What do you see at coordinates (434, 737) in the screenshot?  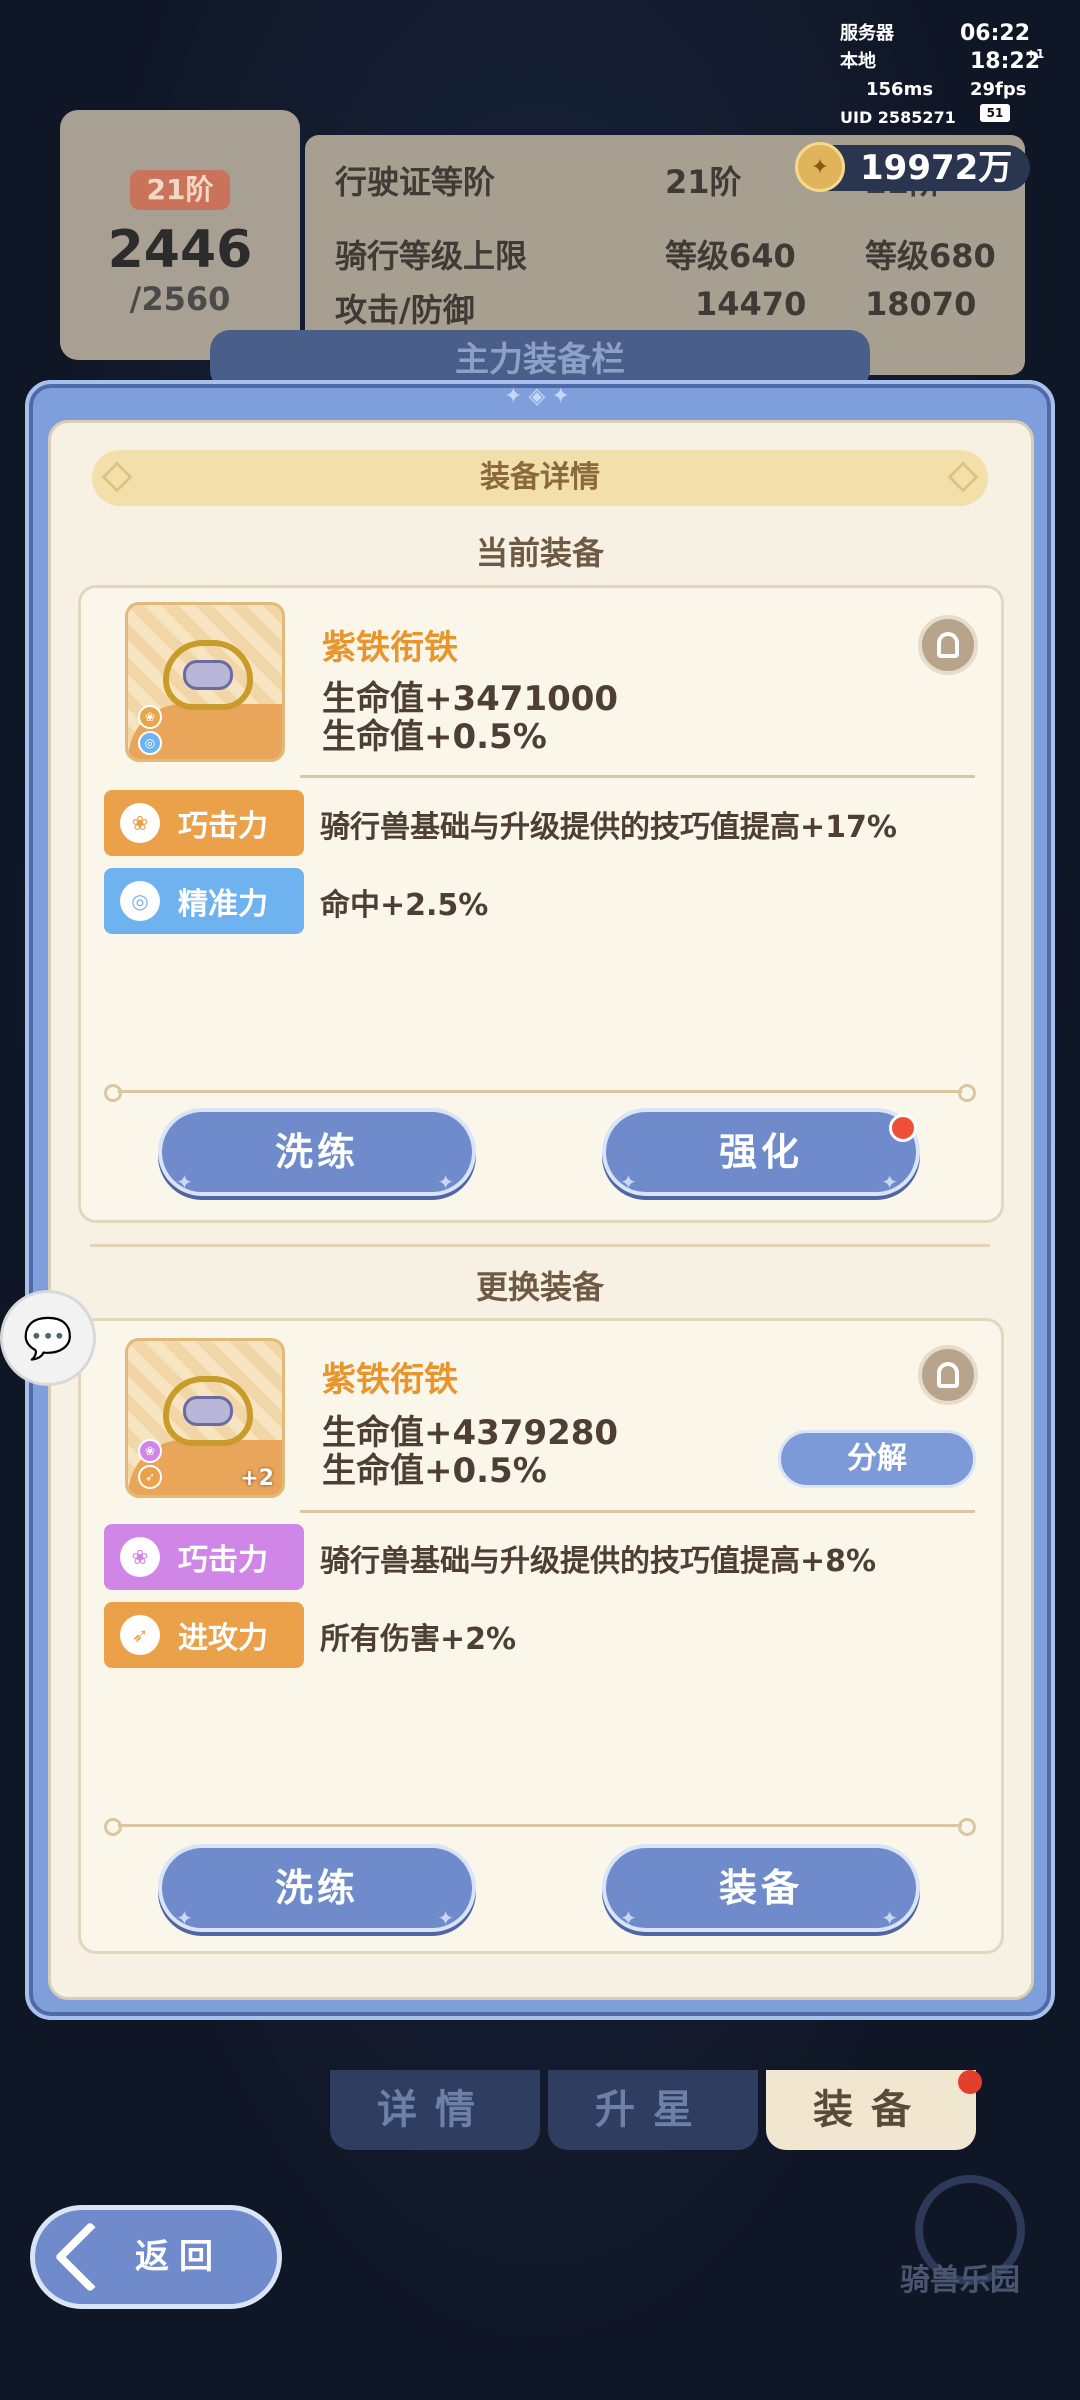 I see `current-item-stat-2: 生命值+0.5%` at bounding box center [434, 737].